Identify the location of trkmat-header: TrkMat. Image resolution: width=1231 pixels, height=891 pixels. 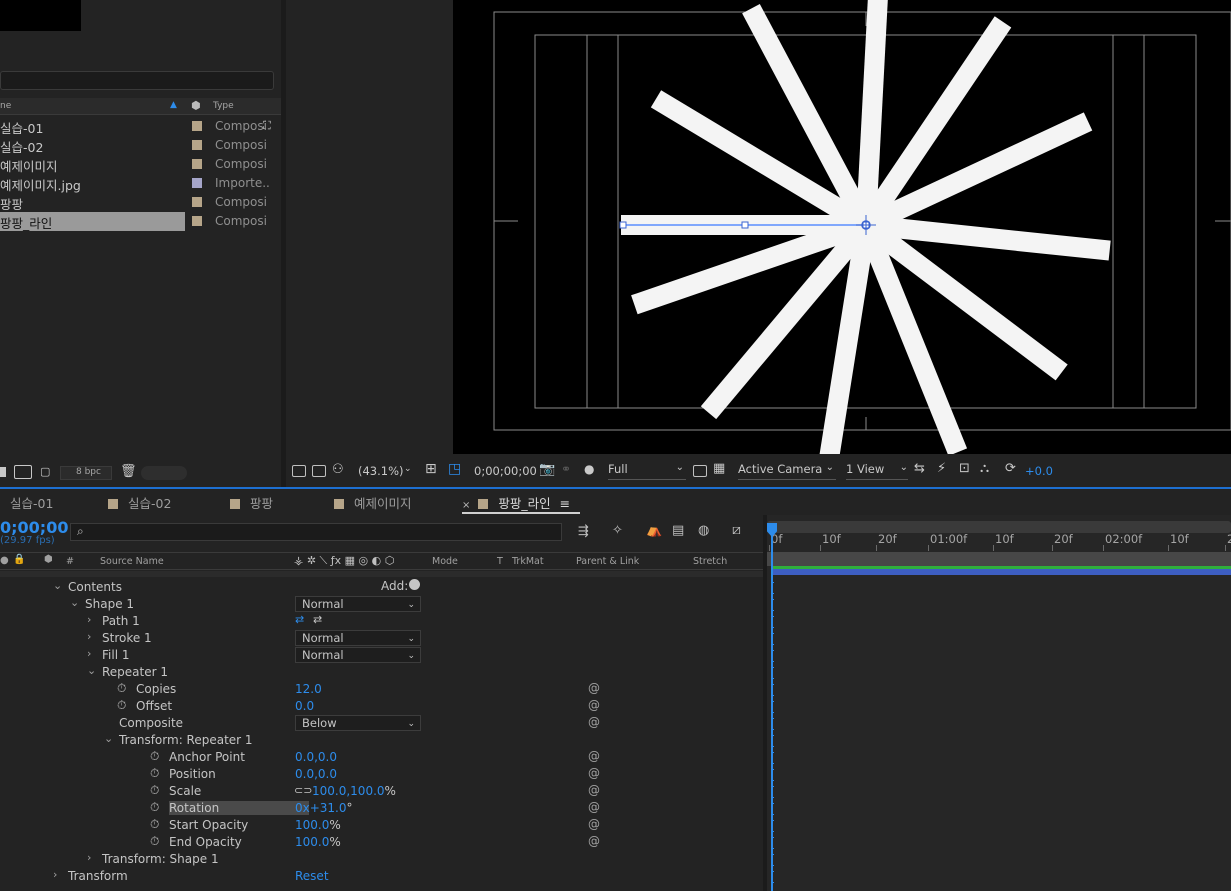
(528, 561).